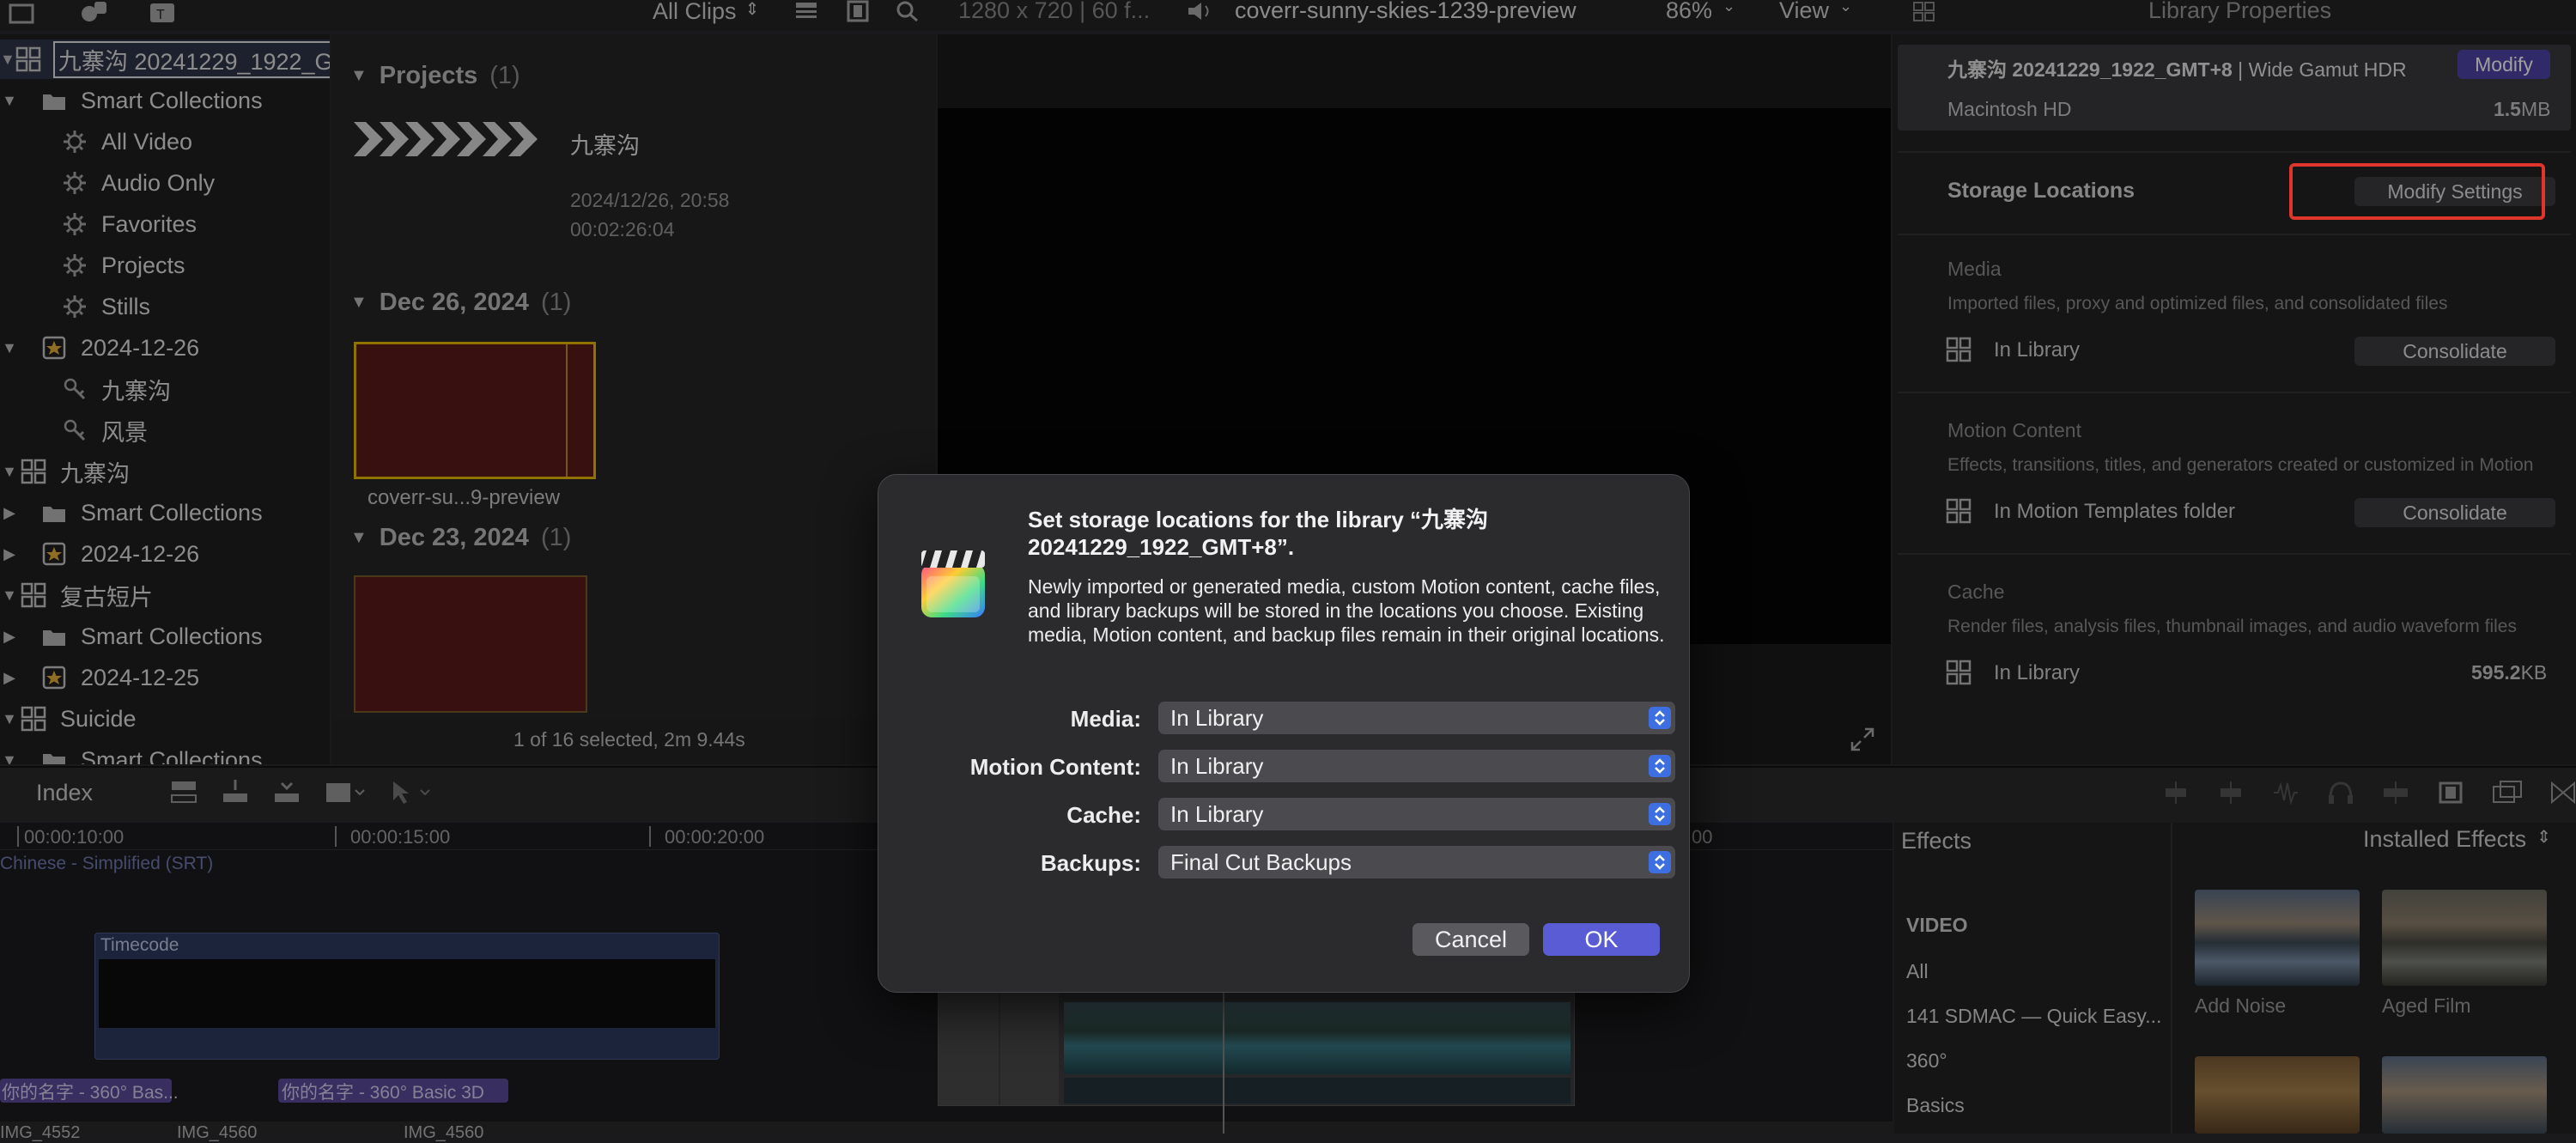 The width and height of the screenshot is (2576, 1143). What do you see at coordinates (183, 792) in the screenshot?
I see `connect-clip-icon` at bounding box center [183, 792].